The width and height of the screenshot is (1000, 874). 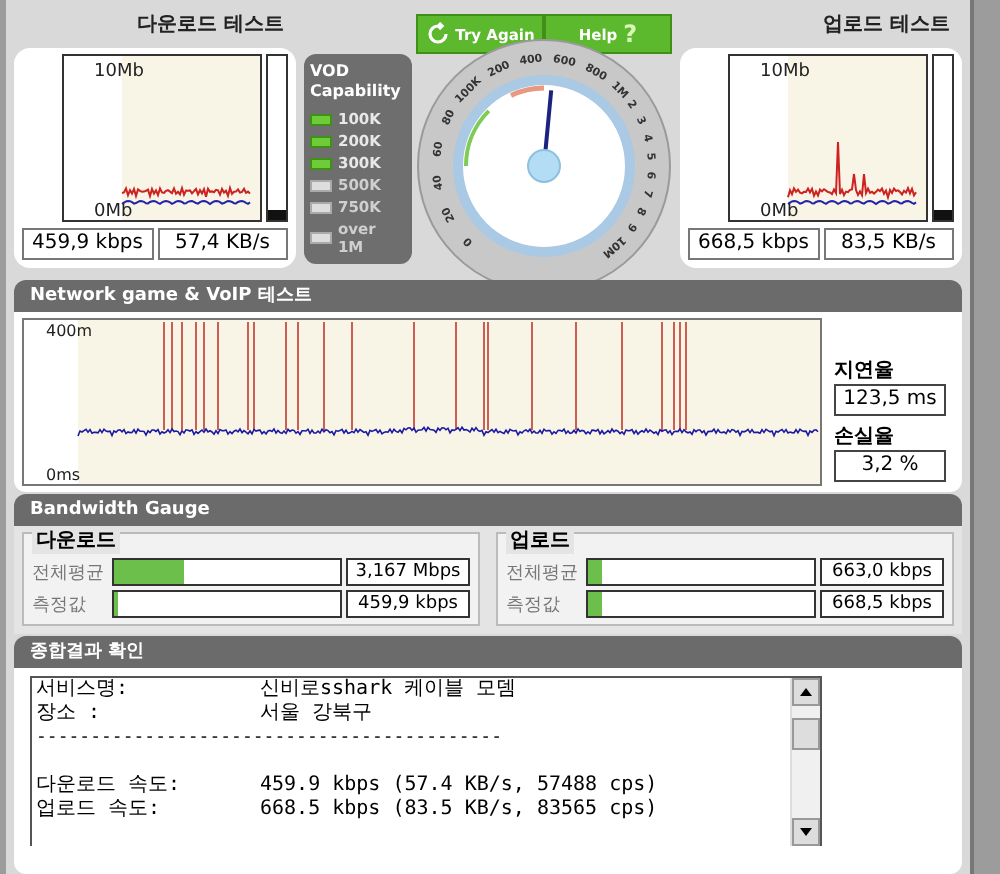 What do you see at coordinates (865, 371) in the screenshot?
I see `stat-label: 지연율` at bounding box center [865, 371].